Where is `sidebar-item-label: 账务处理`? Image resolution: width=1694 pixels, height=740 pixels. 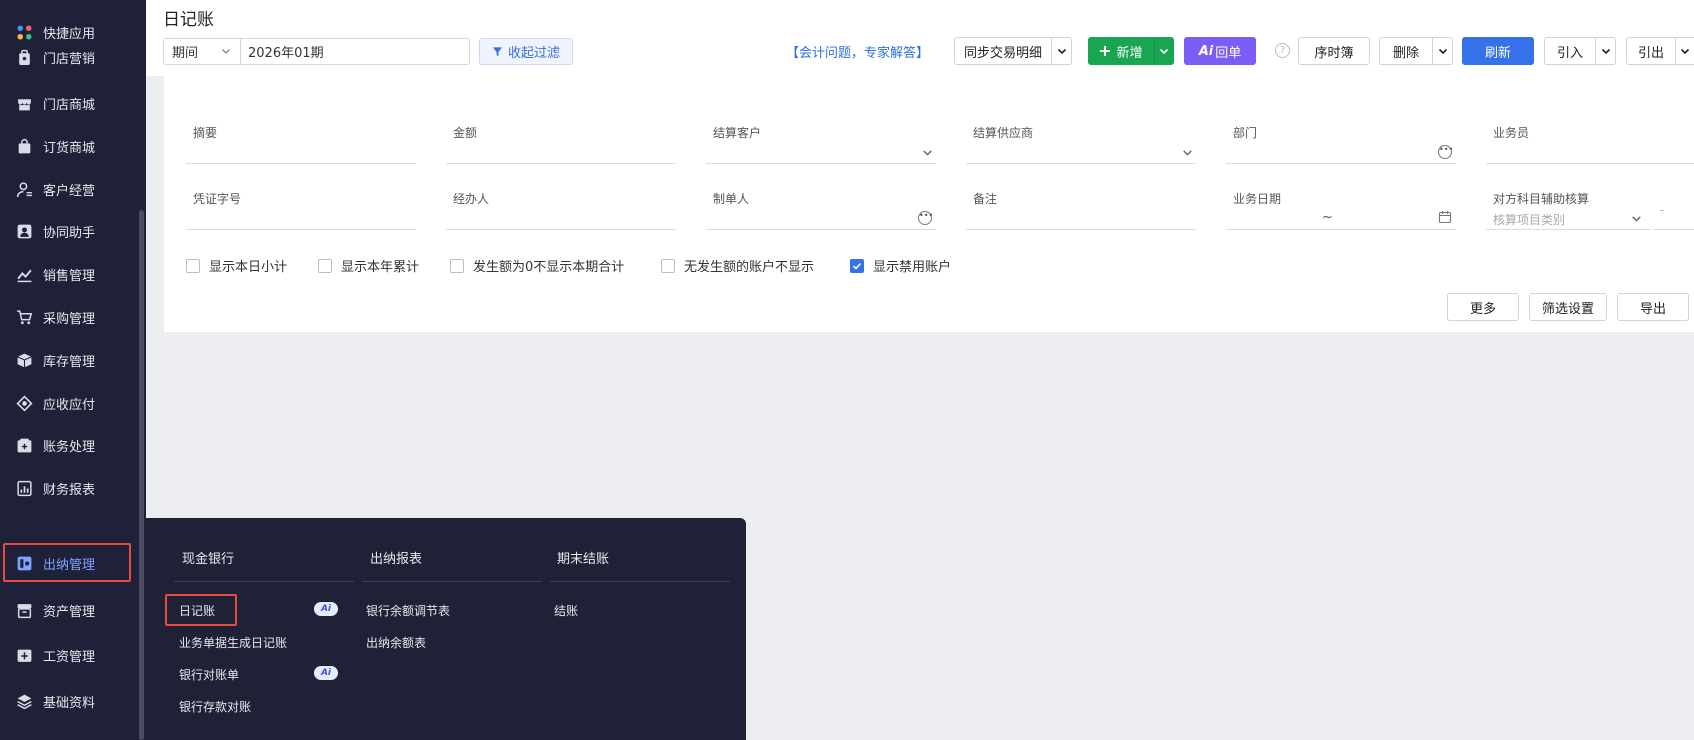
sidebar-item-label: 账务处理 is located at coordinates (69, 447).